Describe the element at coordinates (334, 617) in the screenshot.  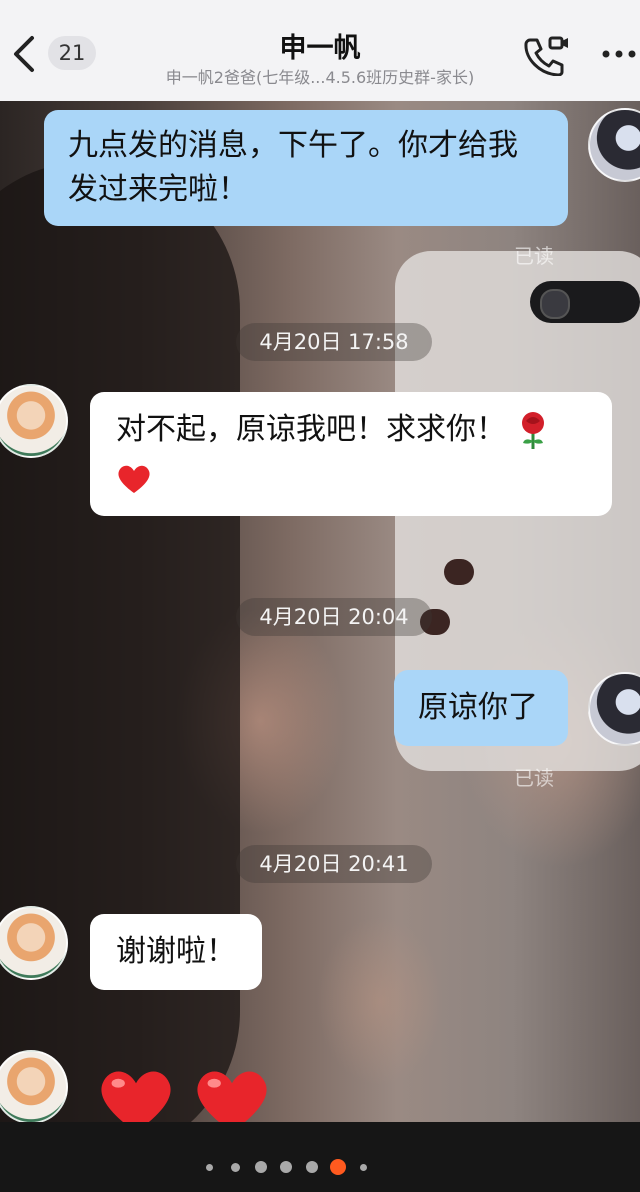
I see `message-timestamp: 4月20日 20:04` at that location.